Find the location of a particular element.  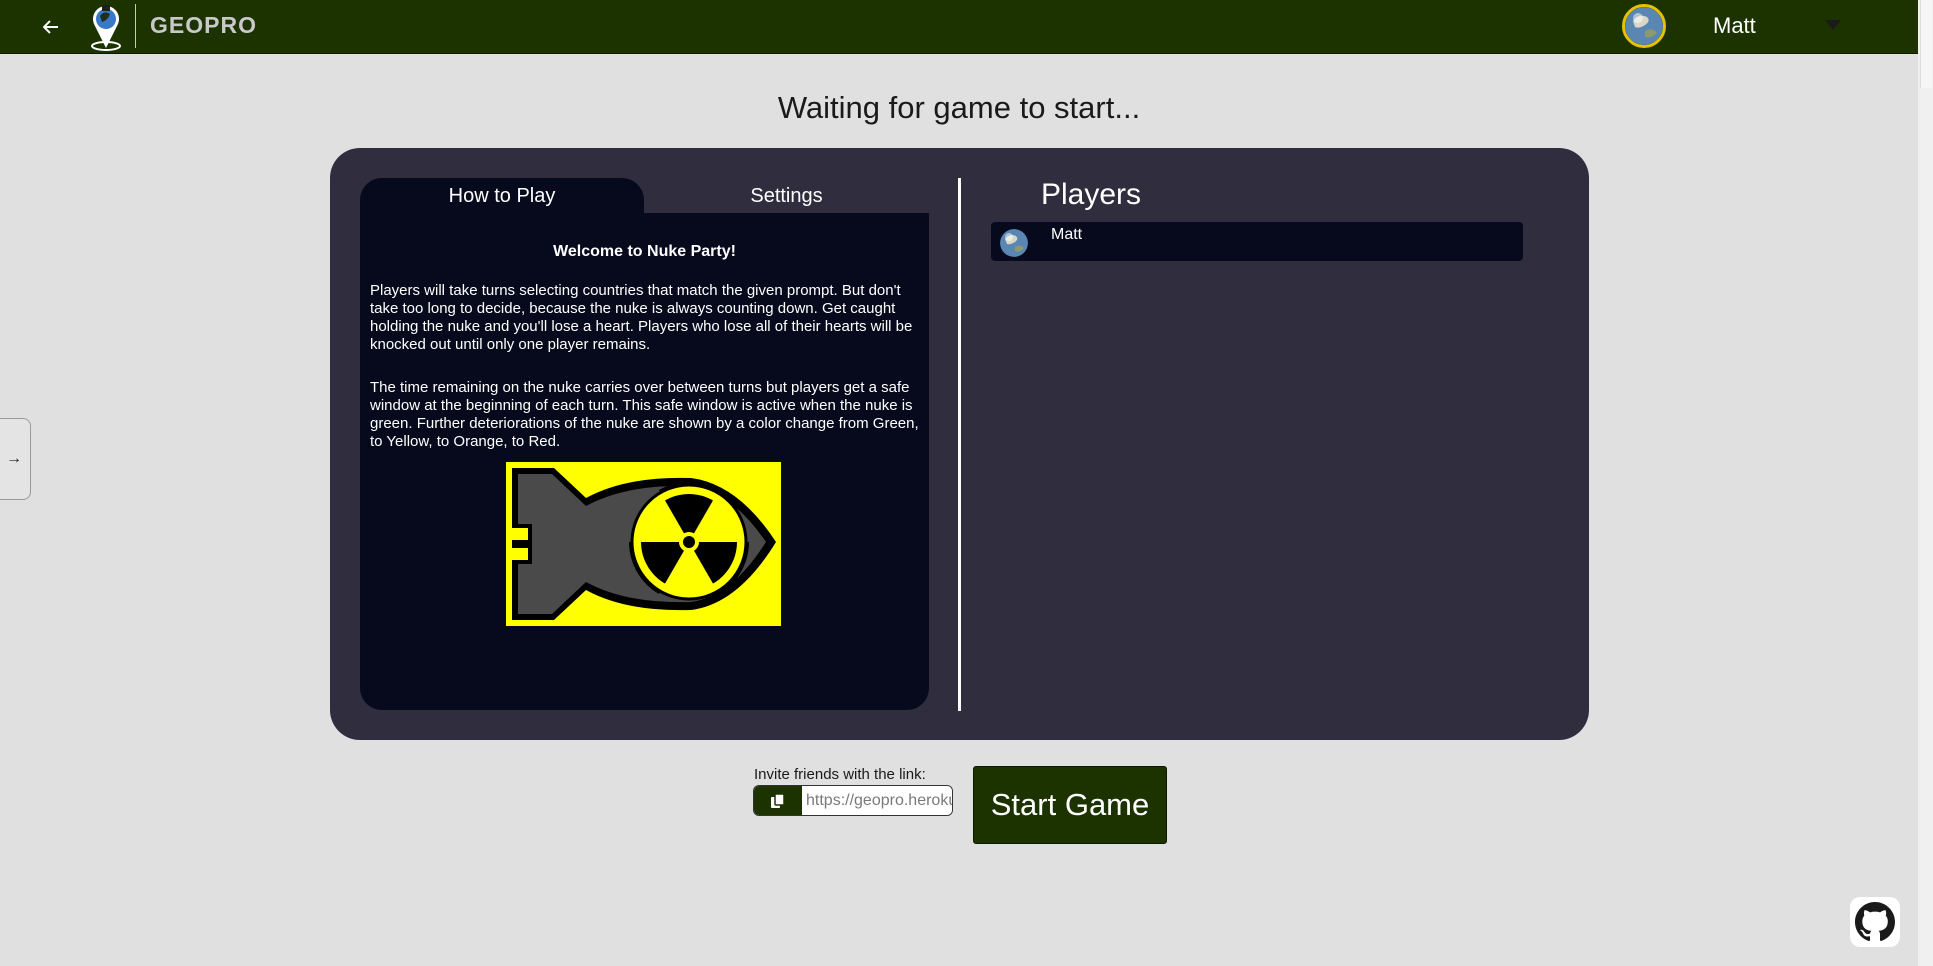

logo-text: GEOPRO is located at coordinates (203, 25).